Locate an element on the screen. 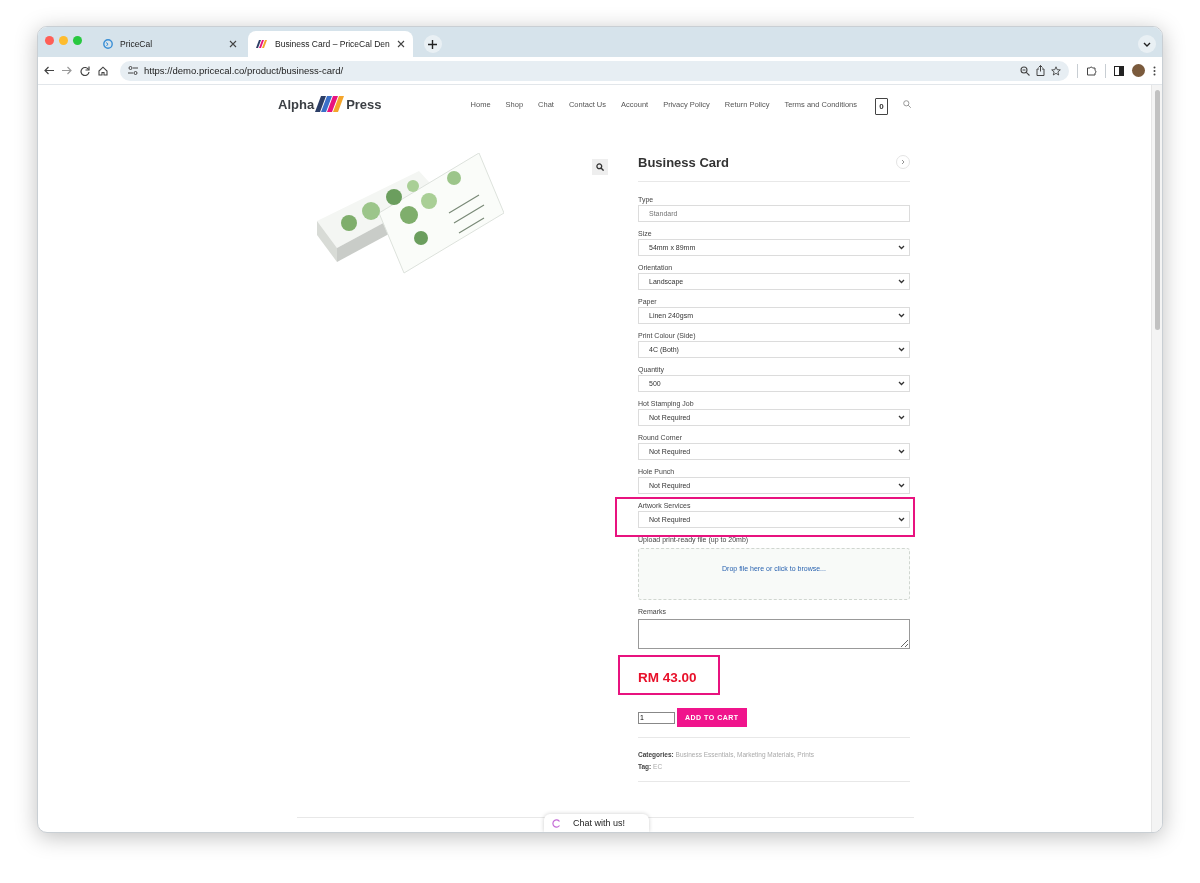  star-icon is located at coordinates (1056, 70).